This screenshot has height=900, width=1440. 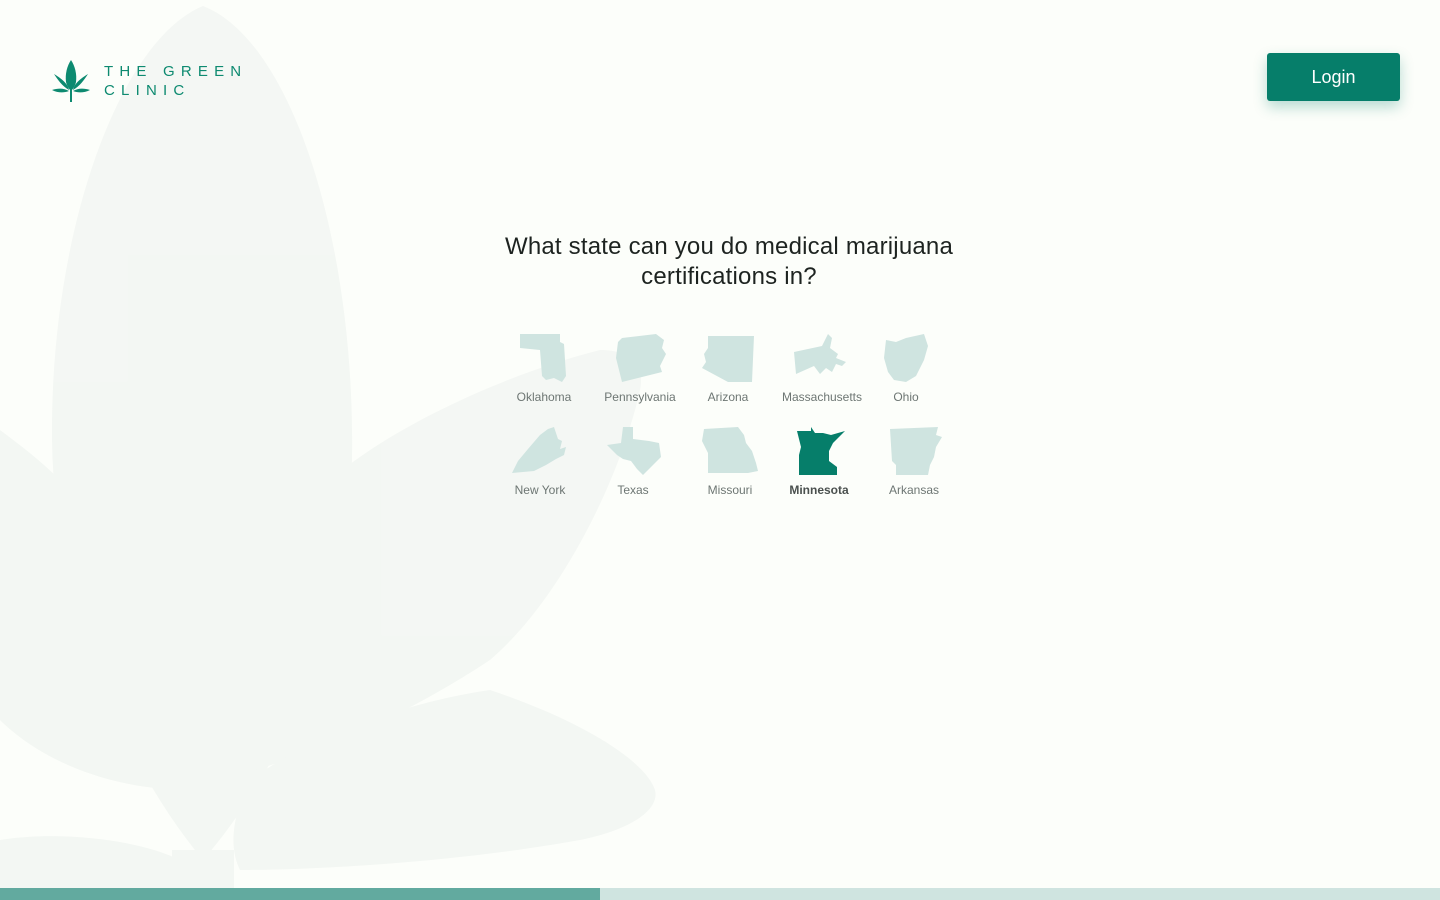 I want to click on state-label: Ohio, so click(x=906, y=397).